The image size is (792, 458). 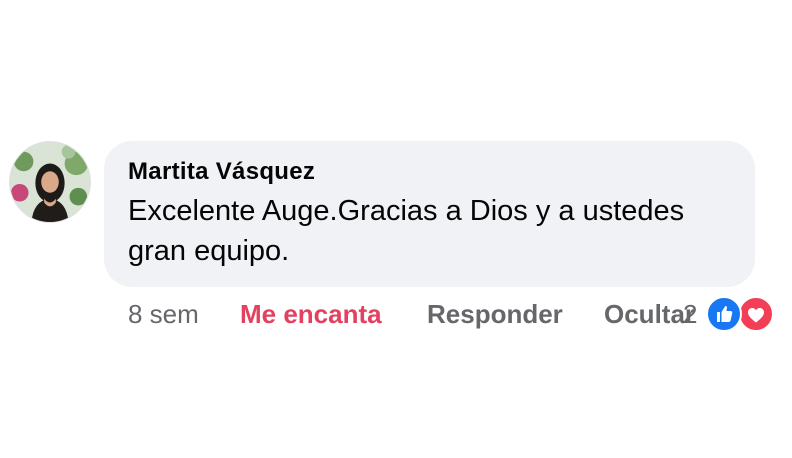 I want to click on comment-timestamp: 8 sem, so click(x=163, y=314).